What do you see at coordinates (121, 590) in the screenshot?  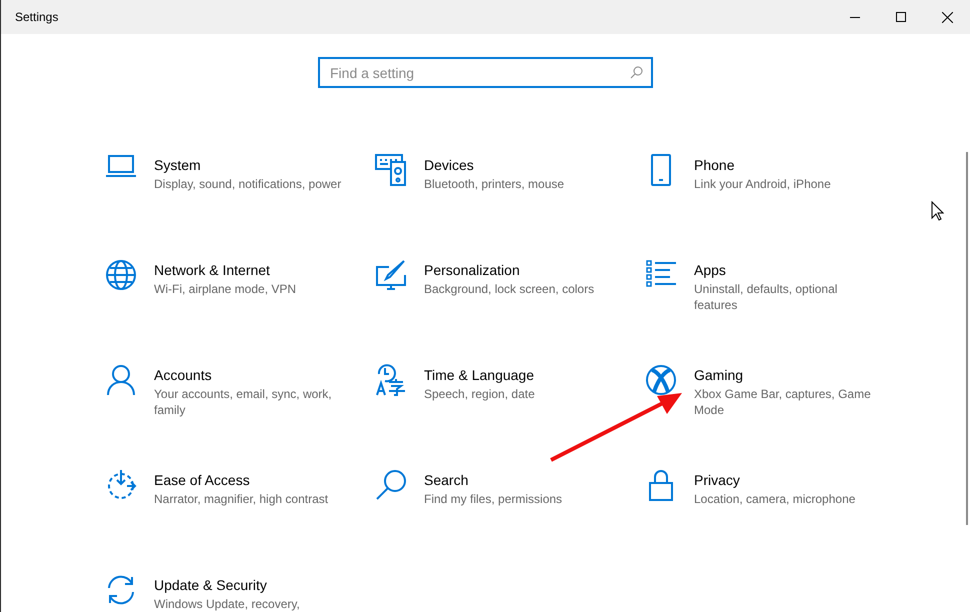 I see `sync-arrows-icon` at bounding box center [121, 590].